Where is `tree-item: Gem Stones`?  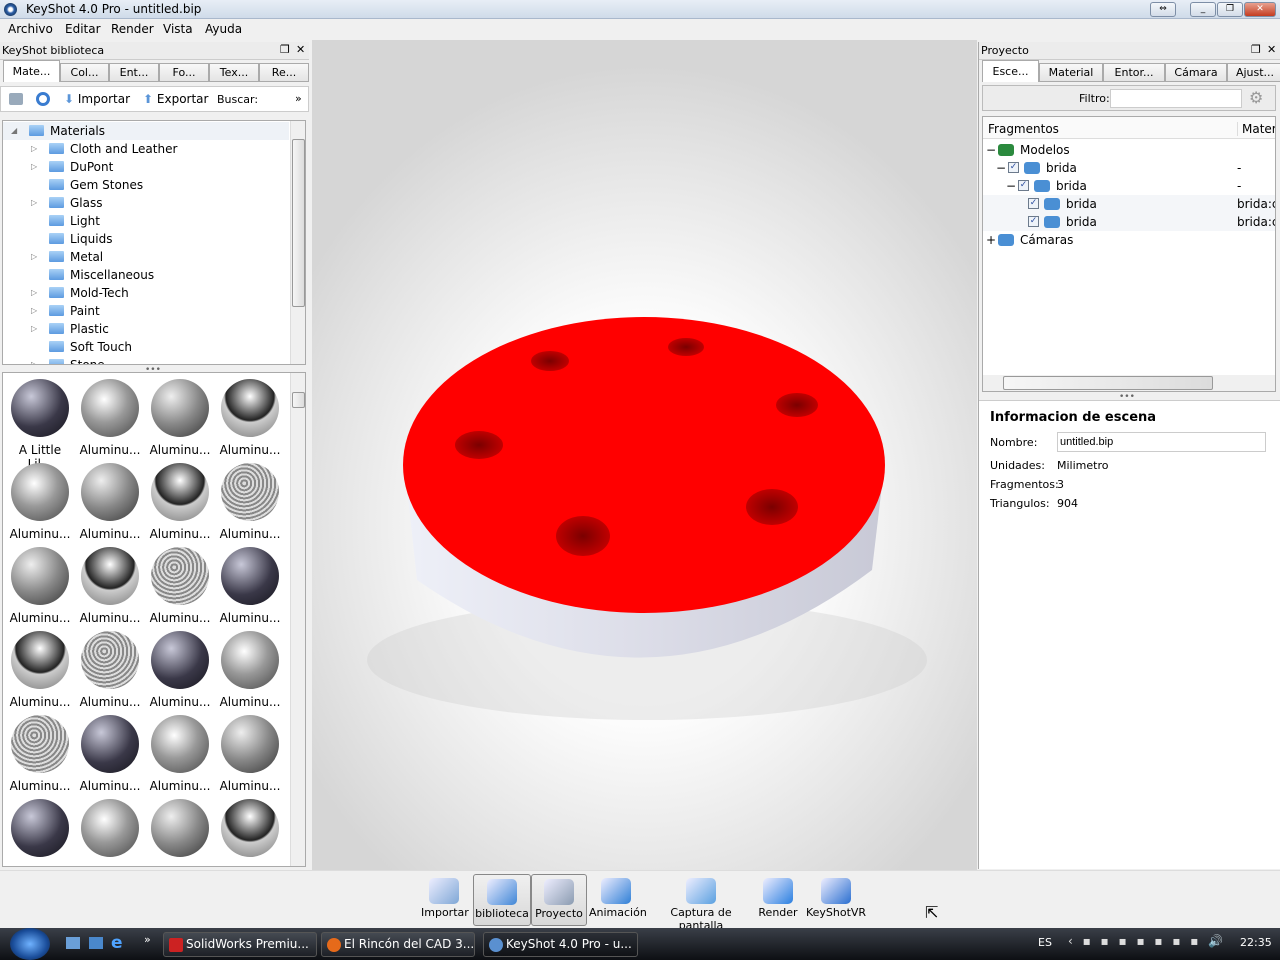
tree-item: Gem Stones is located at coordinates (146, 185).